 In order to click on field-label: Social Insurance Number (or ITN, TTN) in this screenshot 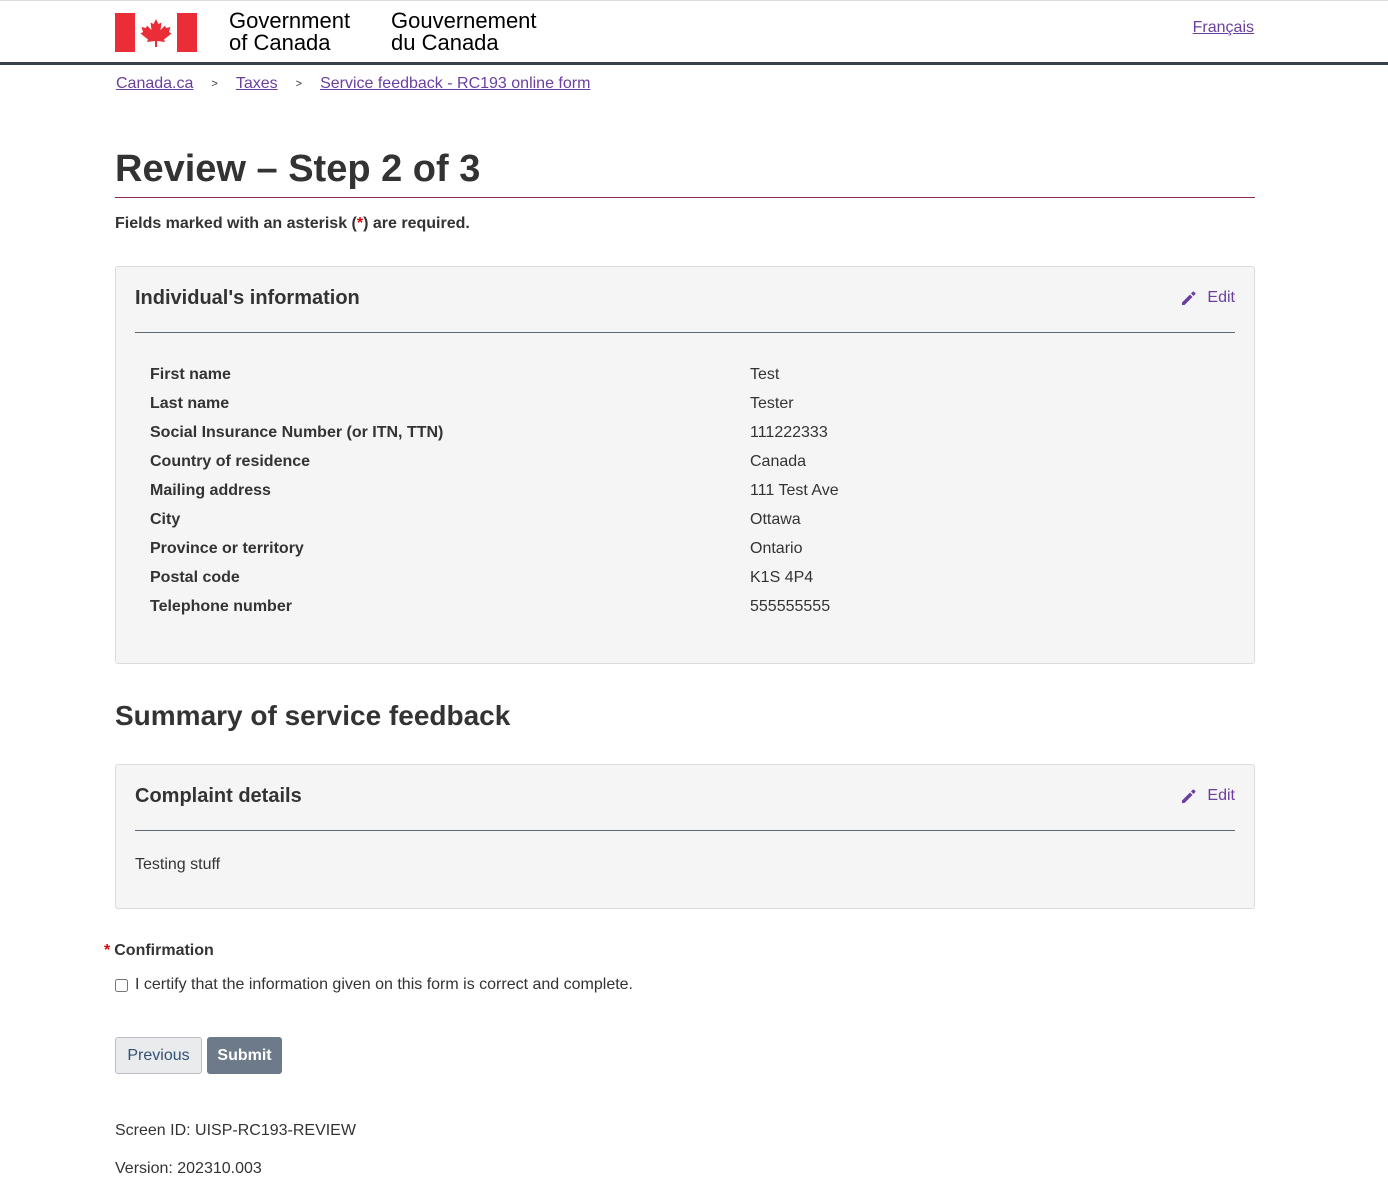, I will do `click(297, 432)`.